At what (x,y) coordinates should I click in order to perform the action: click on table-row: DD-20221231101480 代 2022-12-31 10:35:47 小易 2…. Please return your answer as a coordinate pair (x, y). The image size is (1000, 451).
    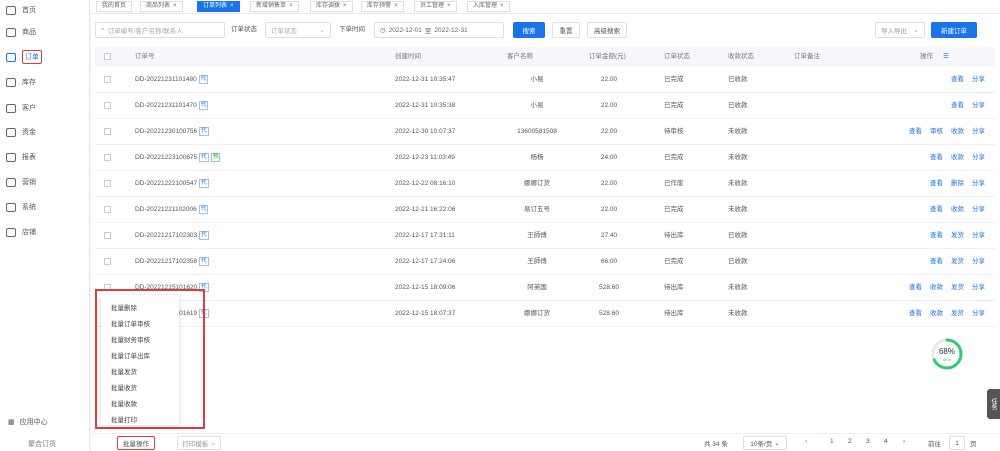
    Looking at the image, I should click on (545, 80).